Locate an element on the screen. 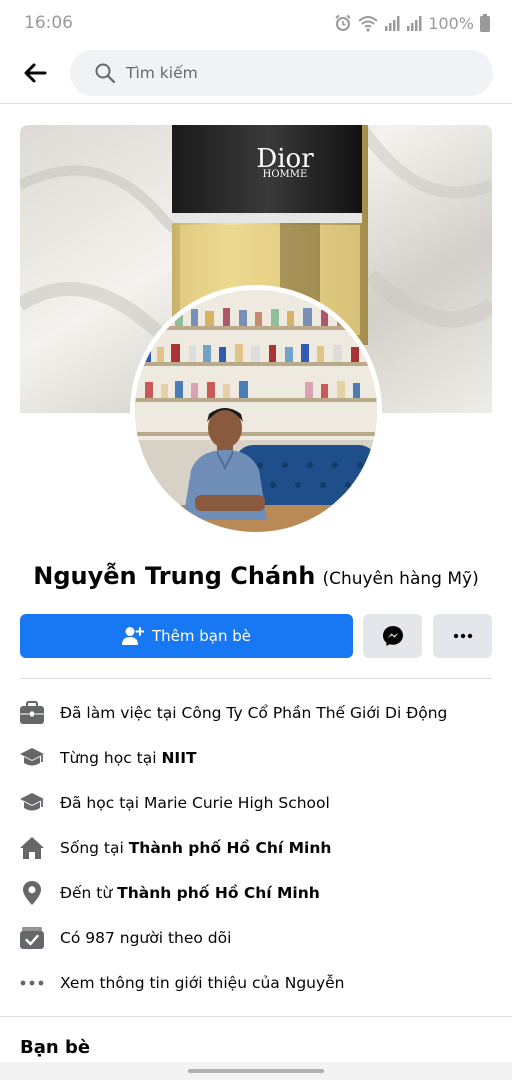  arrow-left-icon is located at coordinates (35, 73).